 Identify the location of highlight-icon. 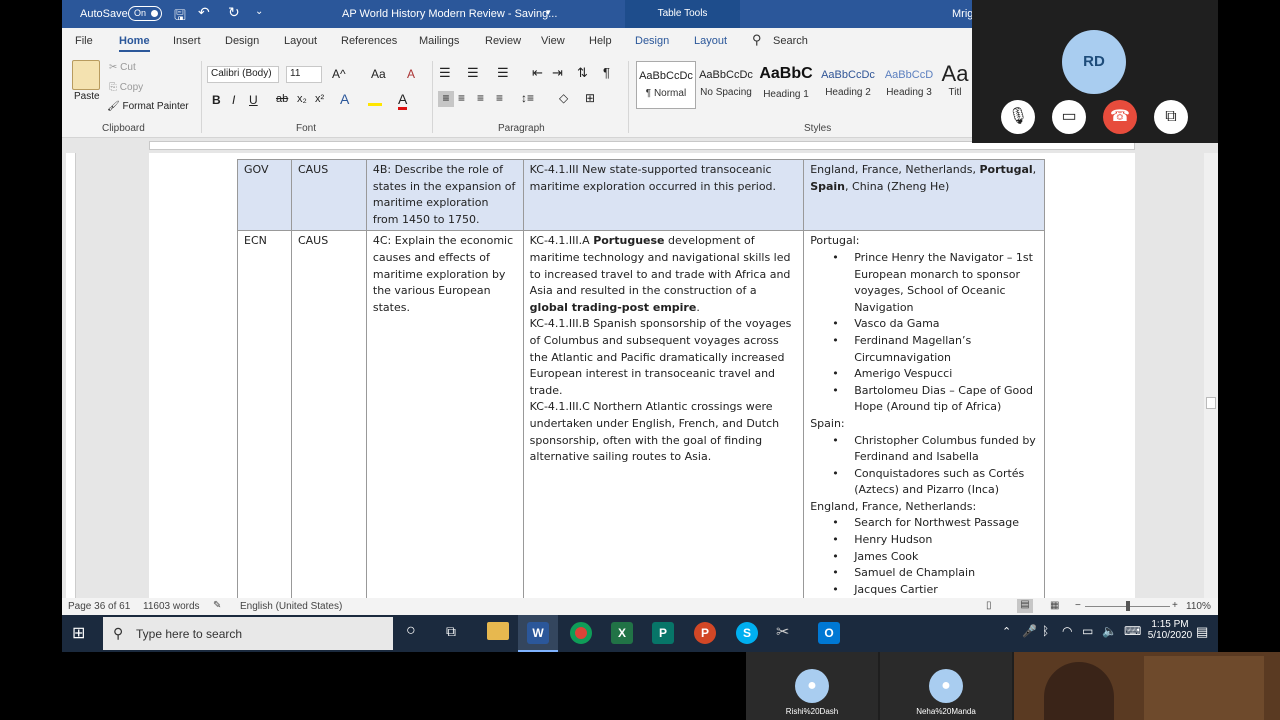
(375, 99).